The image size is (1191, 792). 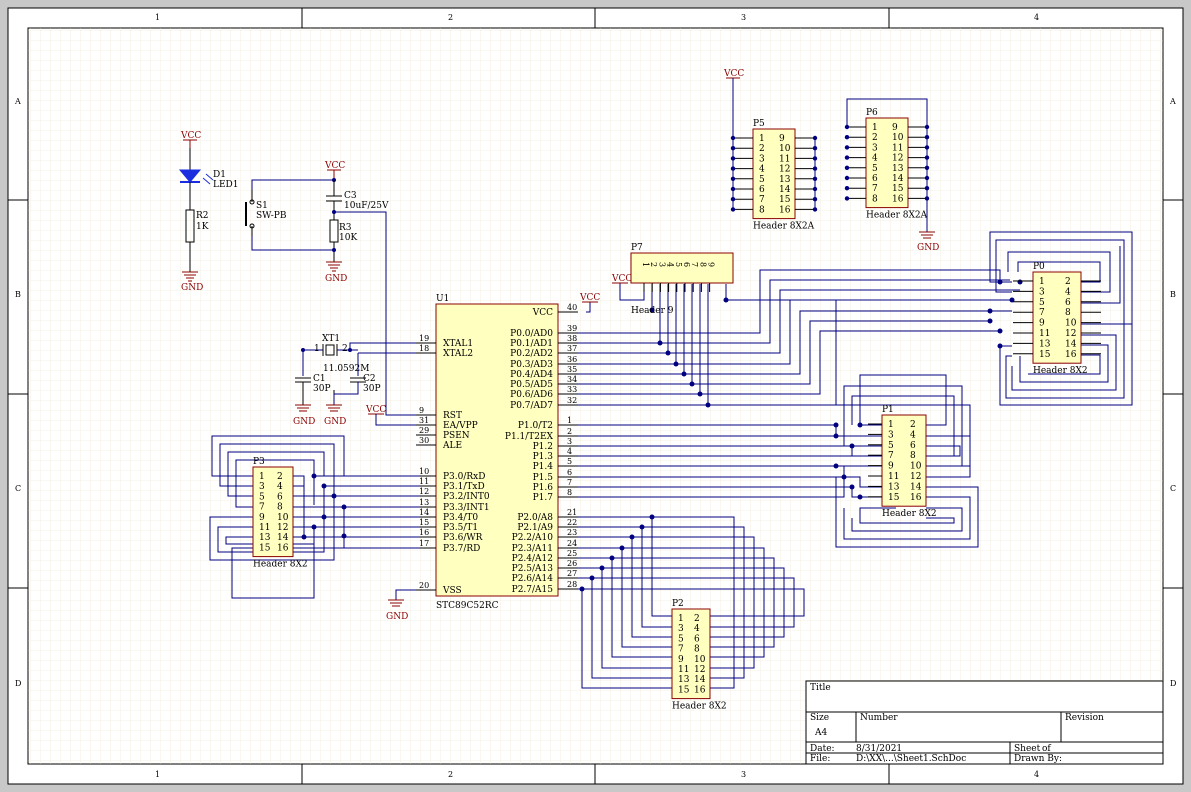 I want to click on p1-pin-number: 6, so click(x=913, y=446).